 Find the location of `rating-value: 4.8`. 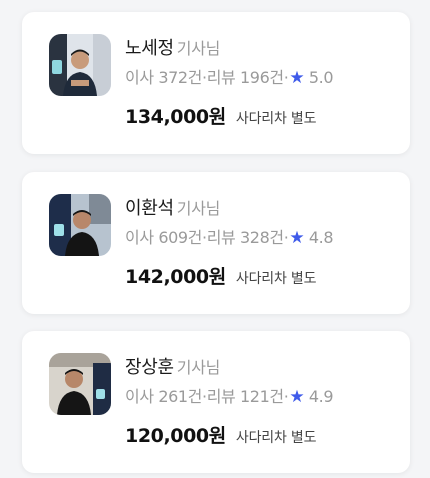

rating-value: 4.8 is located at coordinates (321, 237).